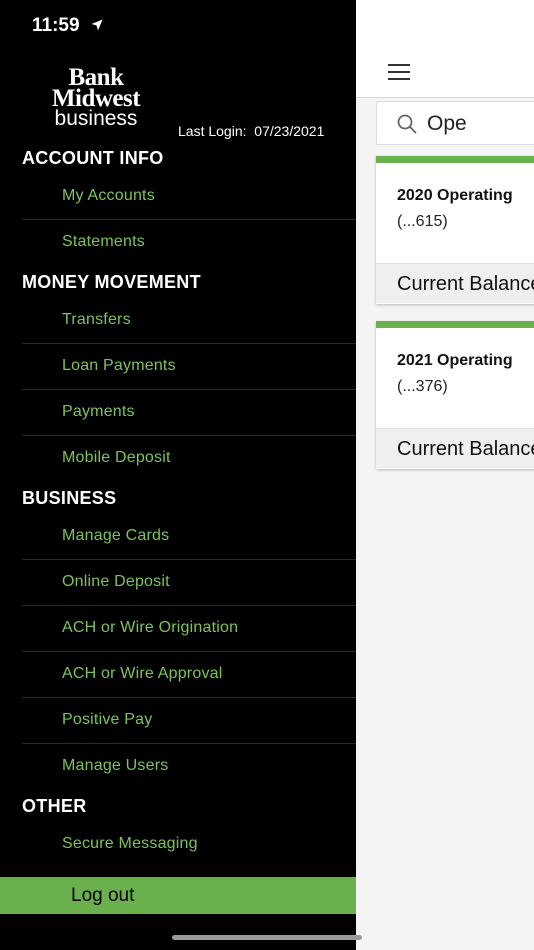  I want to click on menu-item-label: Positive Pay, so click(107, 719).